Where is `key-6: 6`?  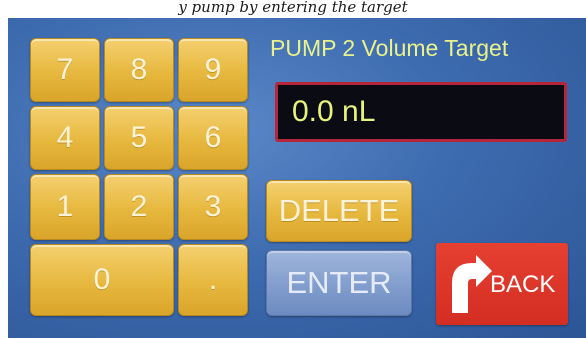
key-6: 6 is located at coordinates (213, 138).